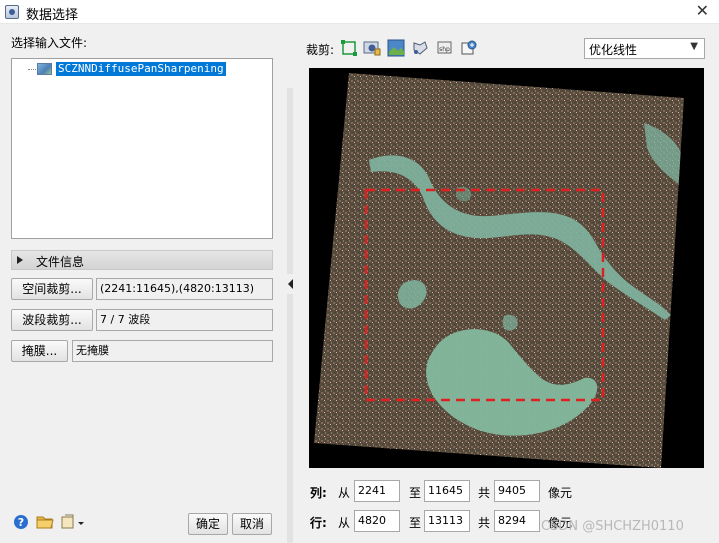 This screenshot has width=719, height=543. What do you see at coordinates (517, 491) in the screenshot?
I see `columns-total-input: 9405` at bounding box center [517, 491].